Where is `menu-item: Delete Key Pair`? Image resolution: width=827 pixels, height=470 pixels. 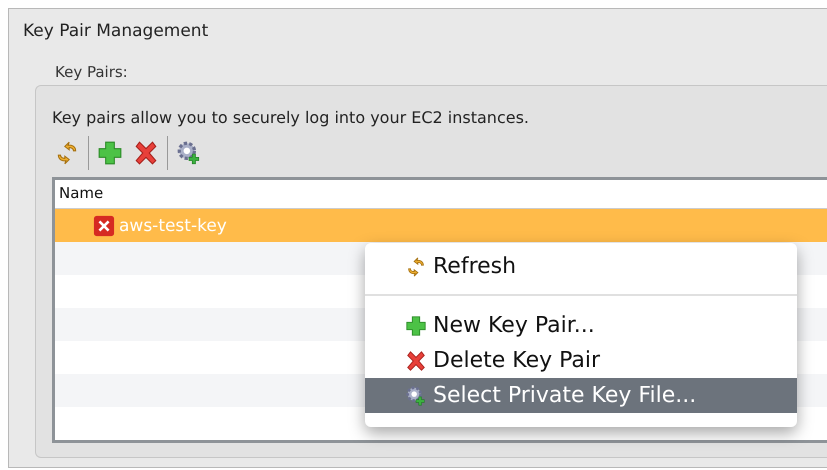
menu-item: Delete Key Pair is located at coordinates (581, 360).